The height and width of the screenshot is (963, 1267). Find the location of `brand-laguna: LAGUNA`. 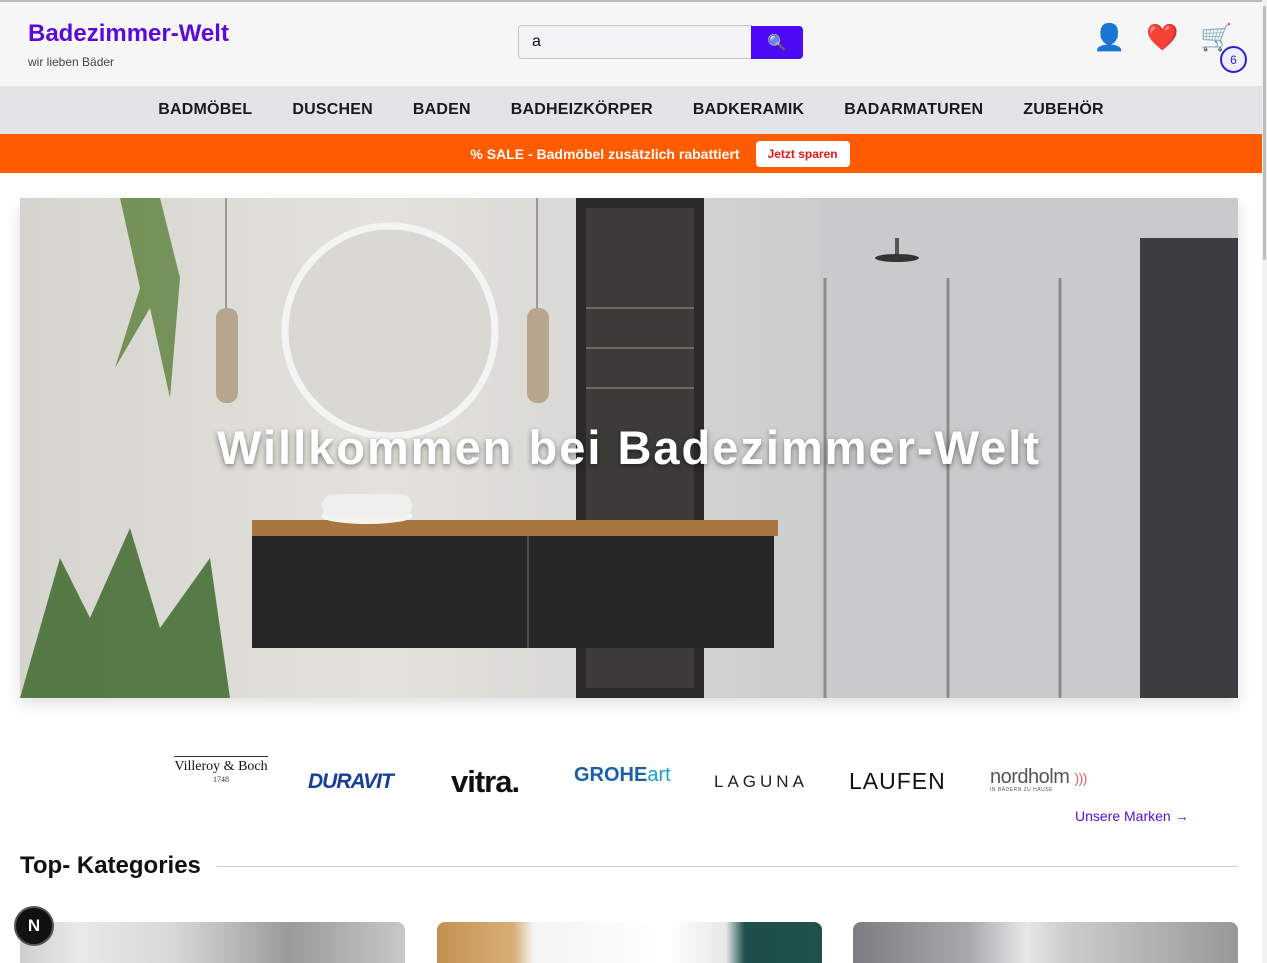

brand-laguna: LAGUNA is located at coordinates (761, 782).